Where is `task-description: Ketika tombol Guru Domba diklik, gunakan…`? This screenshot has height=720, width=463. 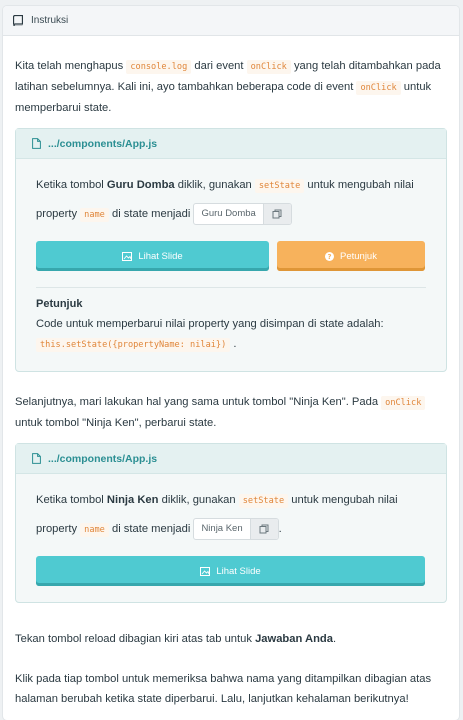
task-description: Ketika tombol Guru Domba diklik, gunakan… is located at coordinates (231, 200).